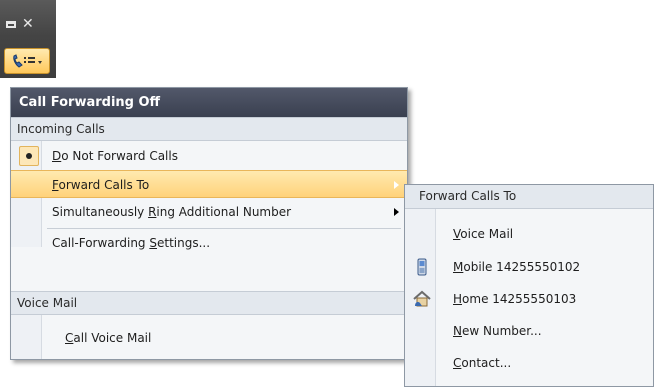  I want to click on incoming-calls-section: Incoming Calls, so click(209, 129).